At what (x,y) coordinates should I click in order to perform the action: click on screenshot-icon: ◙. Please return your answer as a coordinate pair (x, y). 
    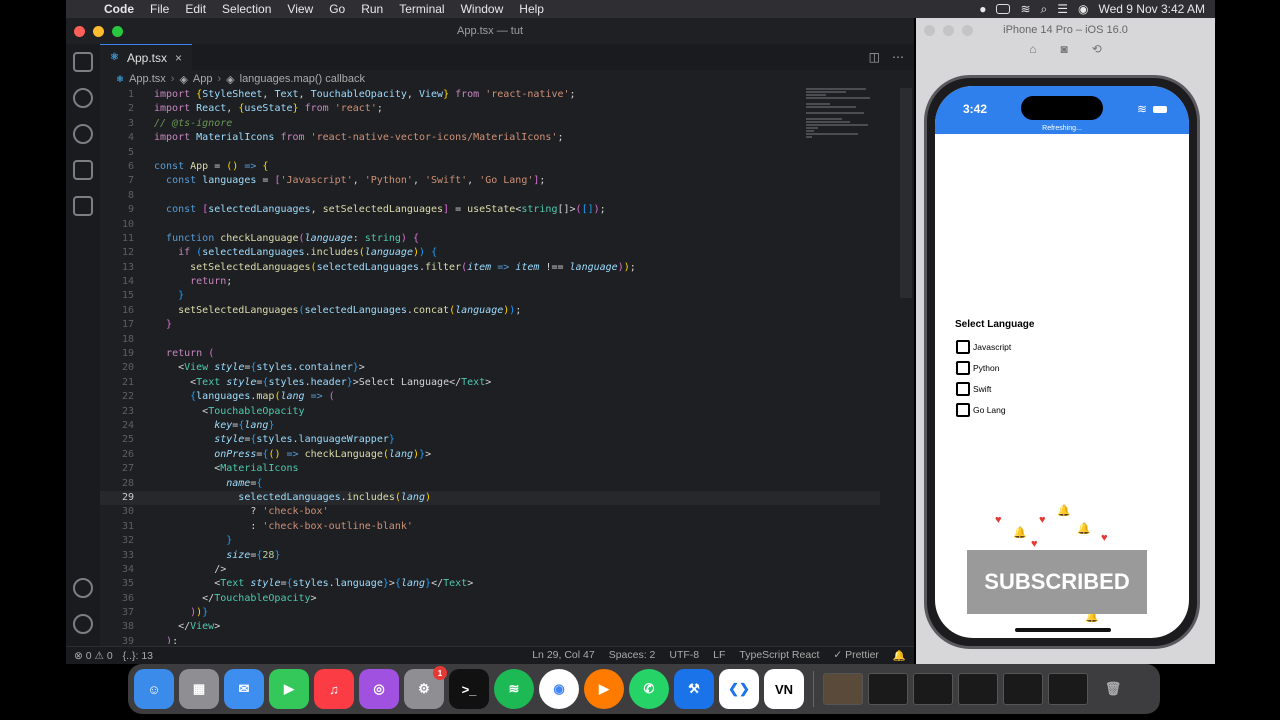
    Looking at the image, I should click on (1063, 51).